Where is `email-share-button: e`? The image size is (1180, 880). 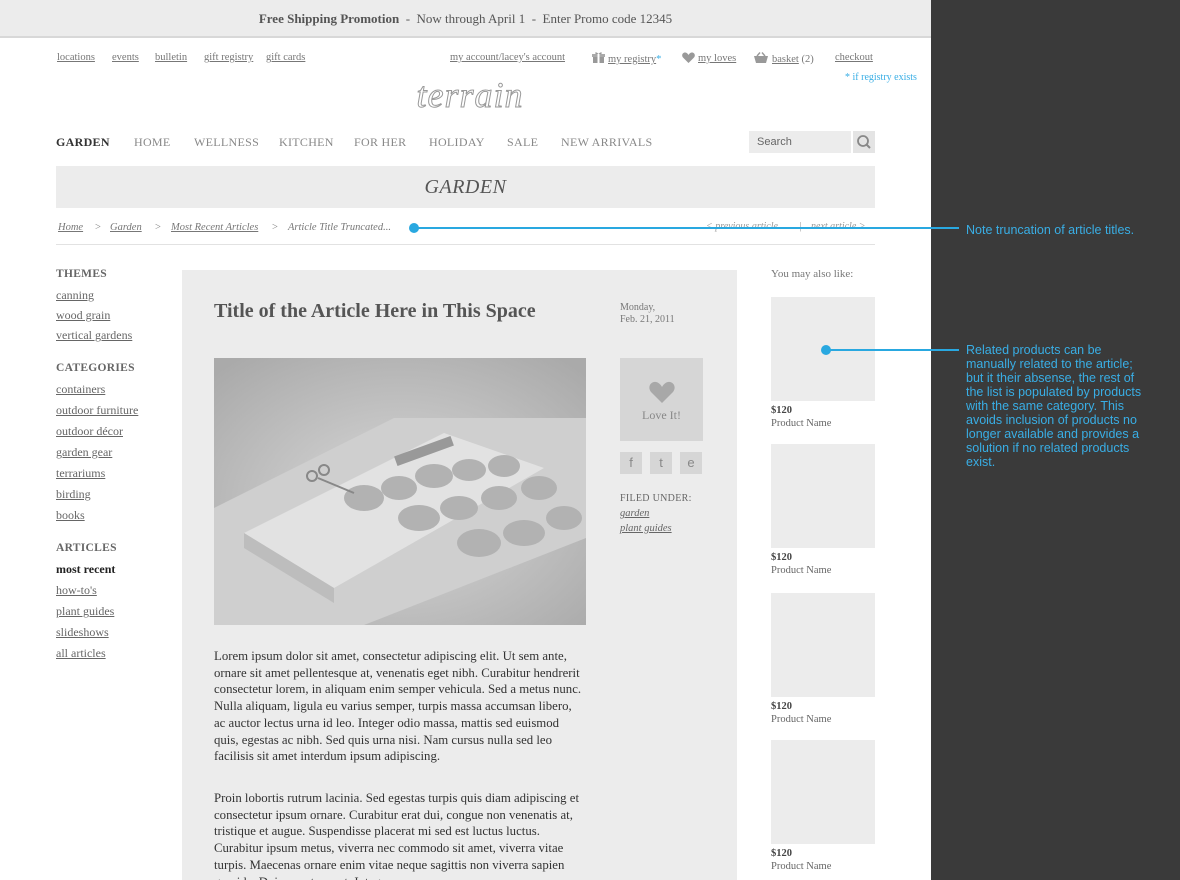 email-share-button: e is located at coordinates (691, 463).